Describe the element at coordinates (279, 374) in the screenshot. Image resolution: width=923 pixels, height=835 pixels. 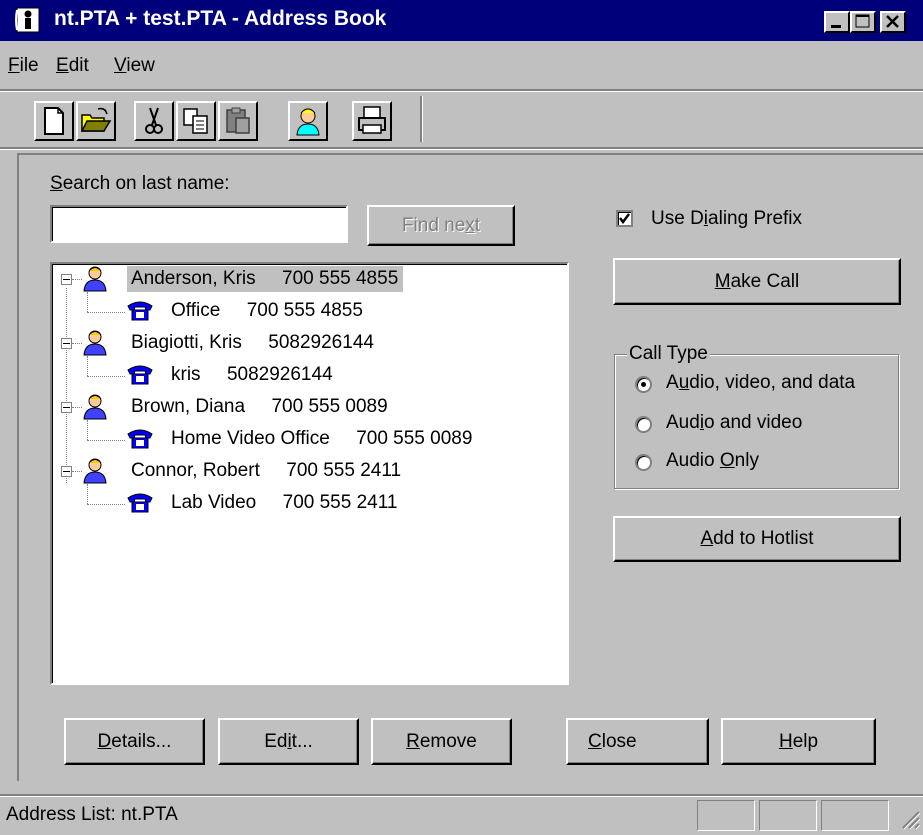
I see `entry-number: 5082926144` at that location.